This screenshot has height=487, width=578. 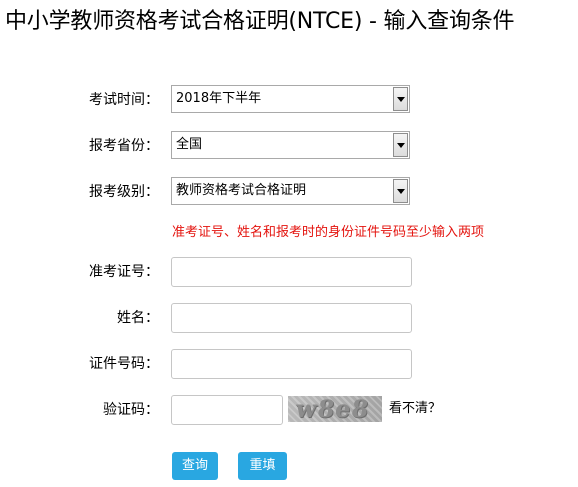 I want to click on exam-time-select: 2018年下半年, so click(x=290, y=99).